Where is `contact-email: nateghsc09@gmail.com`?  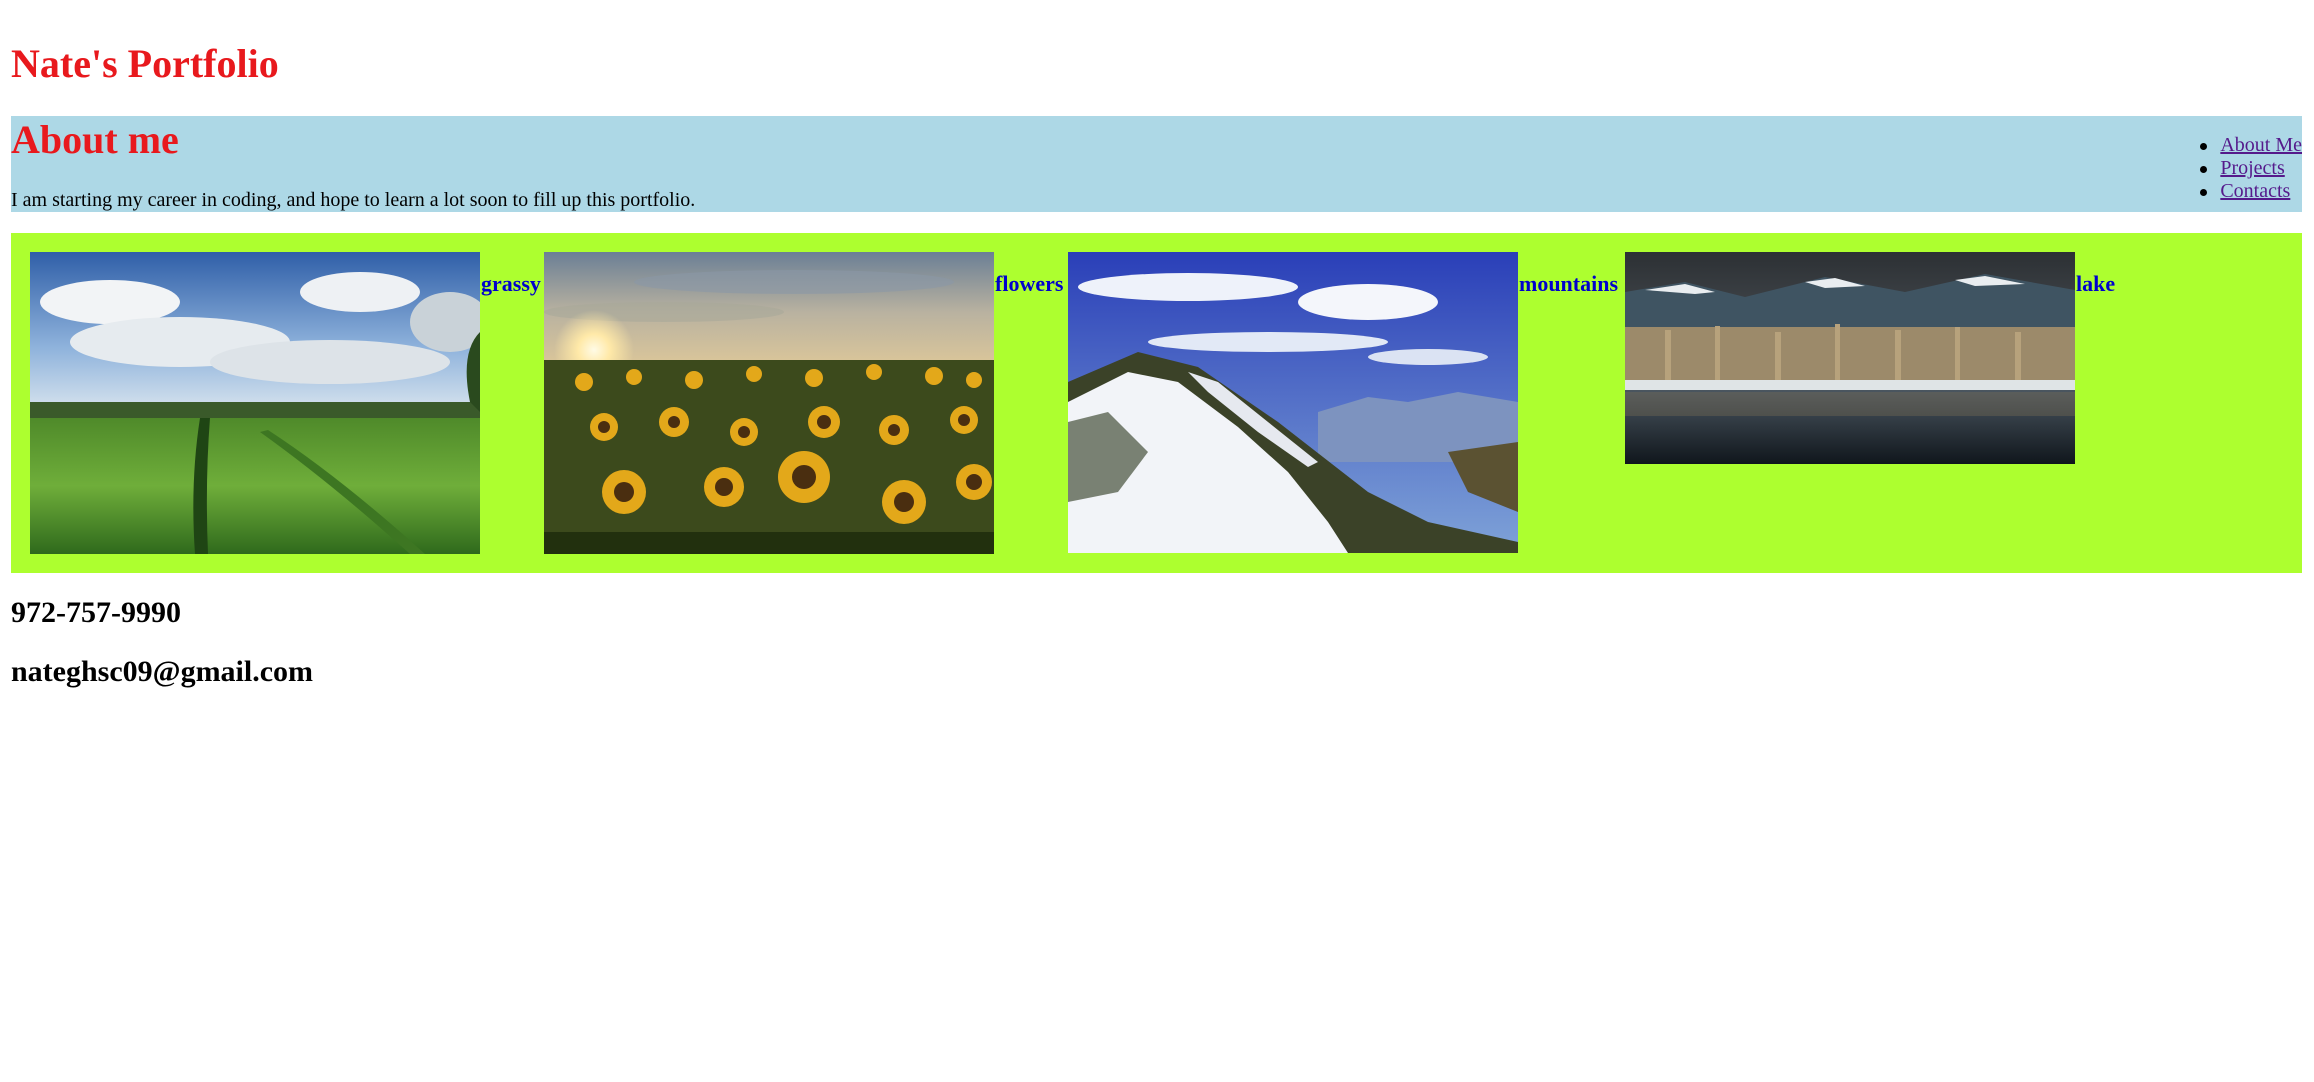
contact-email: nateghsc09@gmail.com is located at coordinates (162, 671).